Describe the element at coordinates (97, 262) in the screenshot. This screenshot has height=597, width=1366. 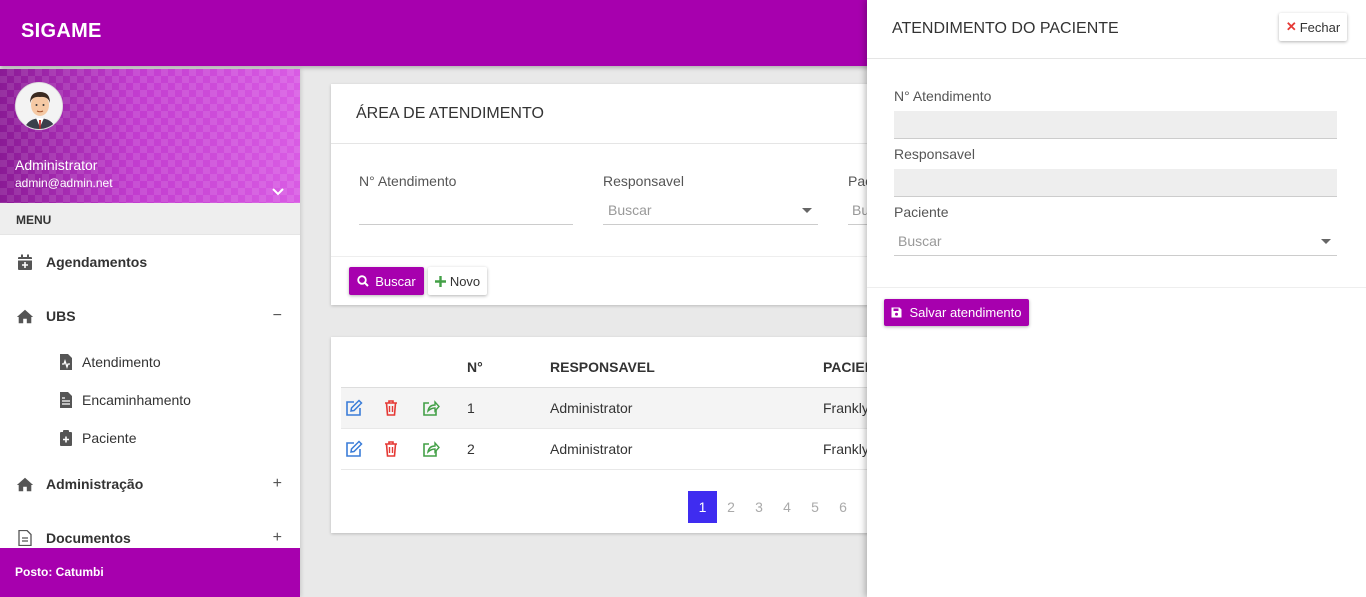
I see `sidebar-item-label: Agendamentos` at that location.